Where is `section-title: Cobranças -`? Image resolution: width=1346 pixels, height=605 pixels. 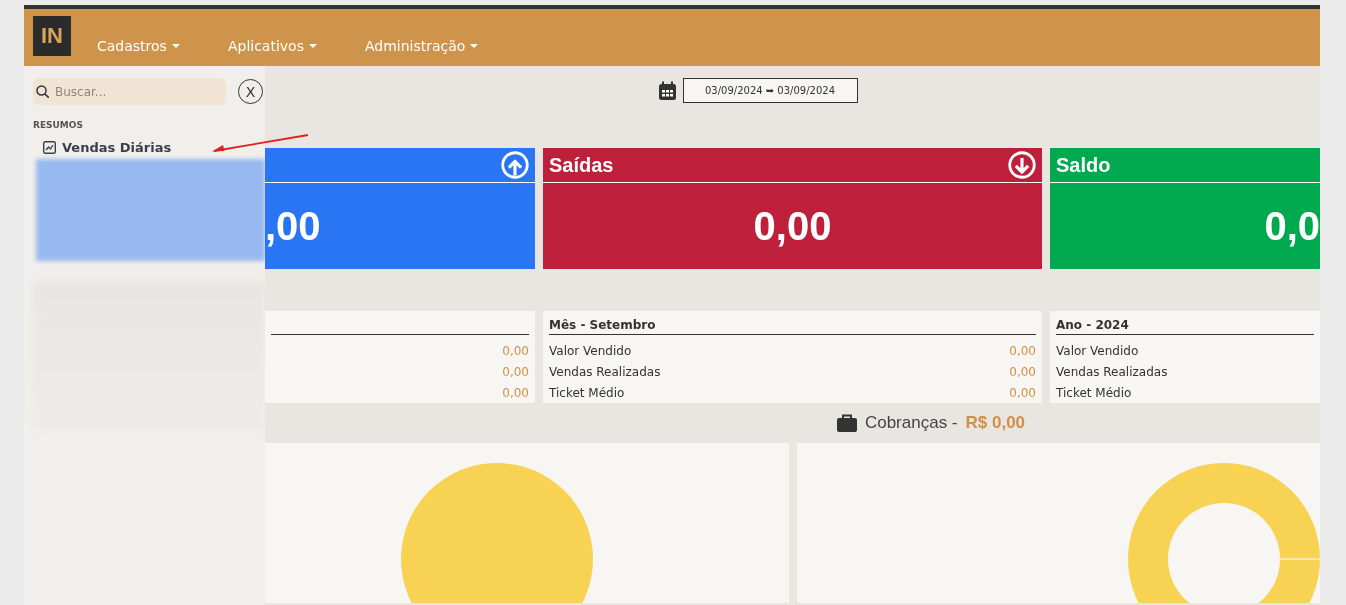
section-title: Cobranças - is located at coordinates (911, 423).